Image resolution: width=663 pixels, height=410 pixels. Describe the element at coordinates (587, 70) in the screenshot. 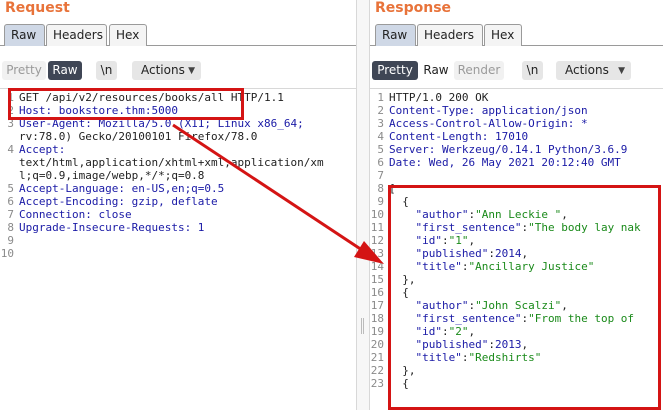

I see `response-actions-label: Actions` at that location.